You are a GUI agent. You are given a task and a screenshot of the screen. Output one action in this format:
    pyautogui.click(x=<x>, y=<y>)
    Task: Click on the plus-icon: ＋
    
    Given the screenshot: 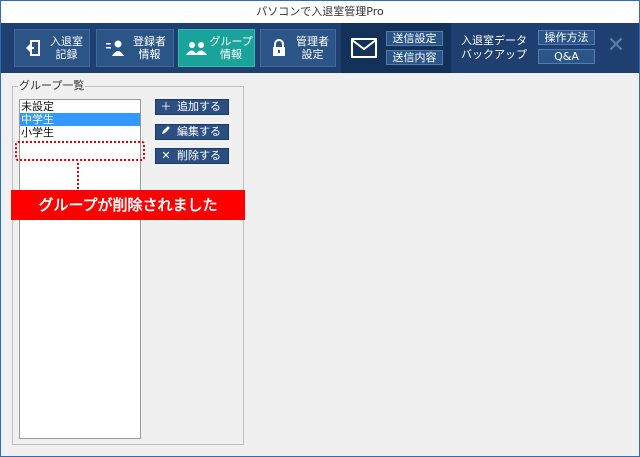 What is the action you would take?
    pyautogui.click(x=166, y=106)
    